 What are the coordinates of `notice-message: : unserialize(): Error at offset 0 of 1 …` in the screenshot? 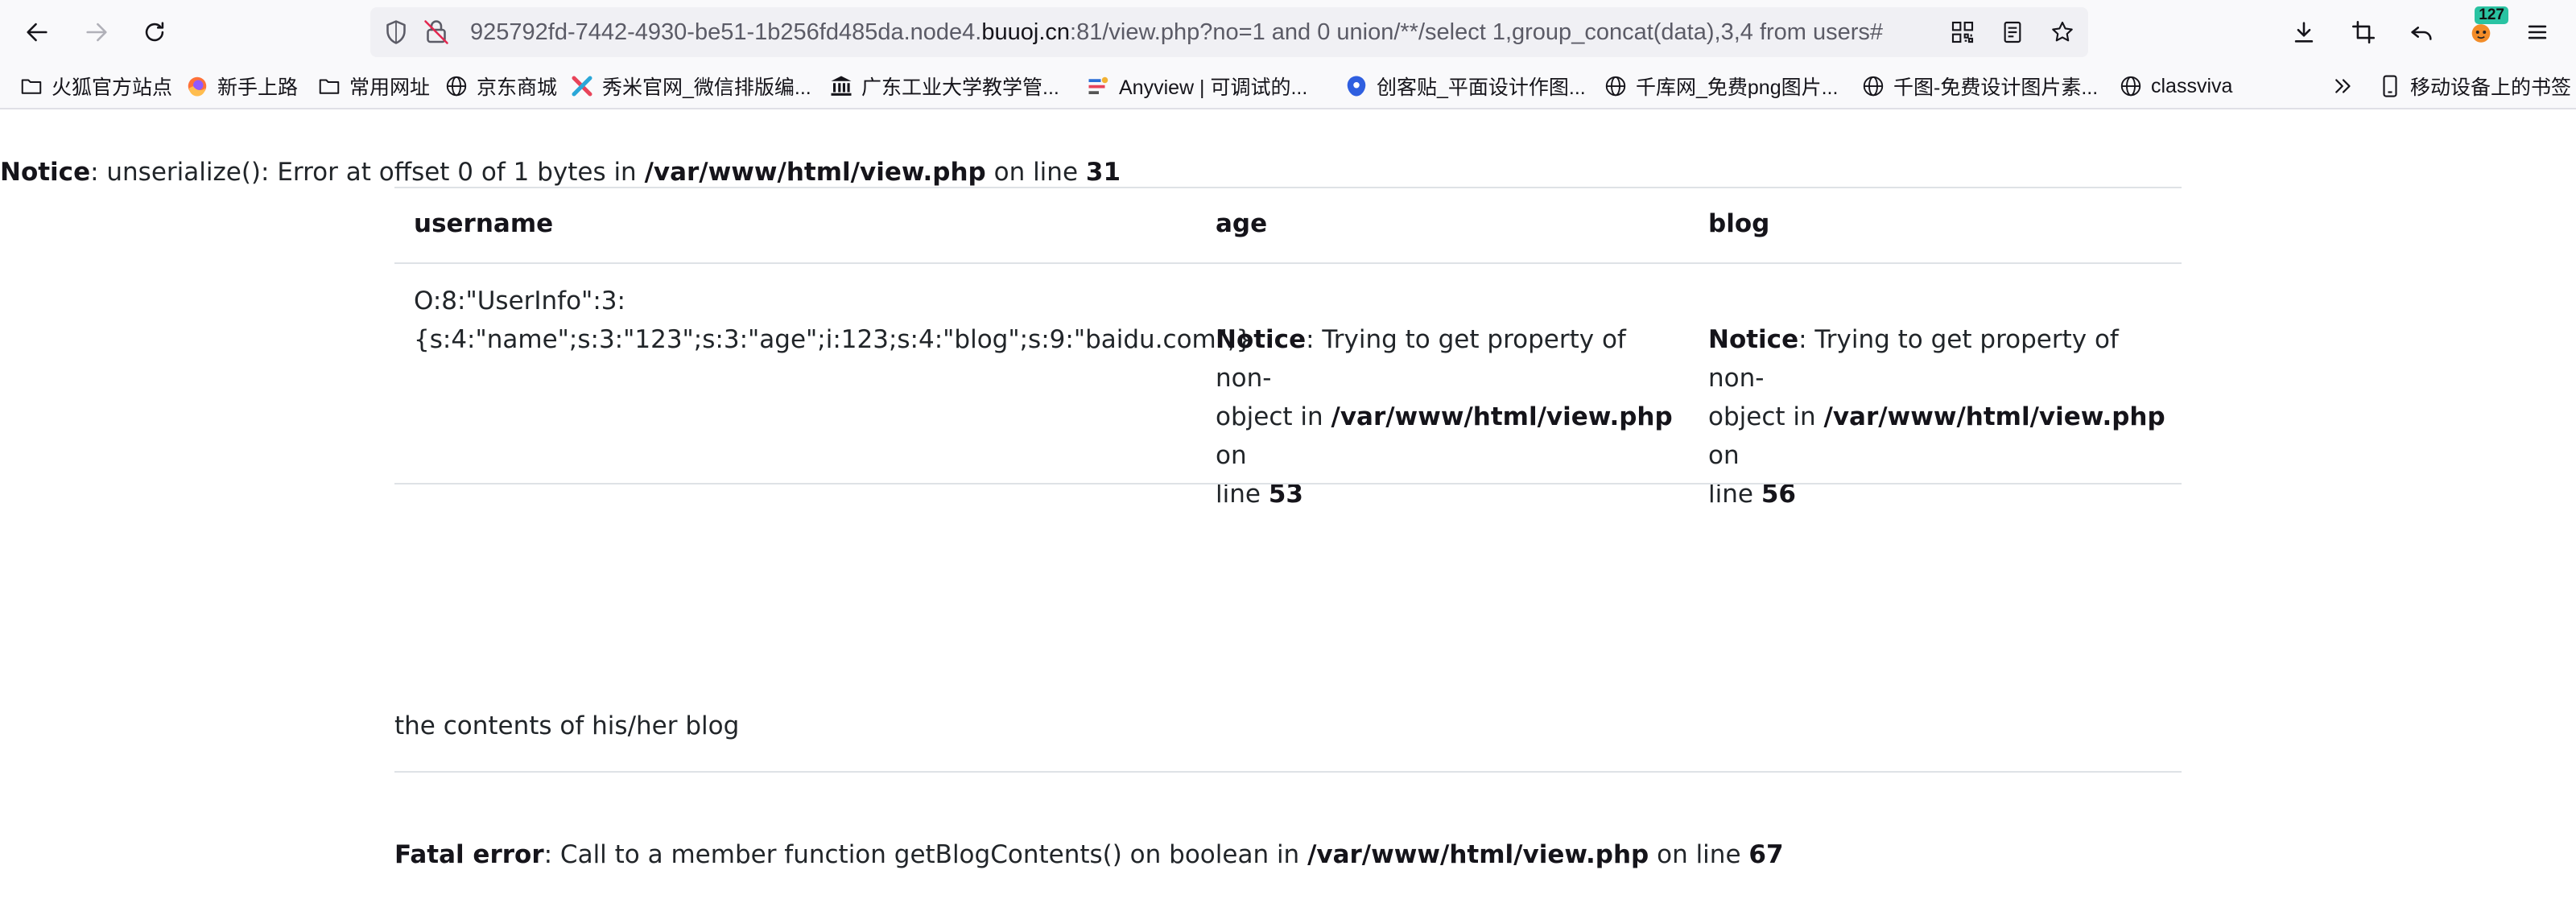 It's located at (367, 172).